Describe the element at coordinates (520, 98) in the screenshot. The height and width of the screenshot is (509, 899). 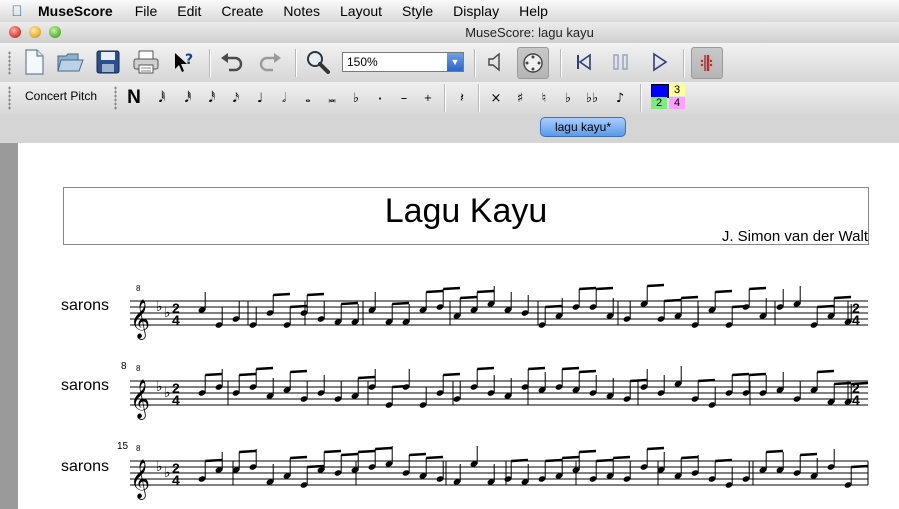
I see `sharp-button: ♯` at that location.